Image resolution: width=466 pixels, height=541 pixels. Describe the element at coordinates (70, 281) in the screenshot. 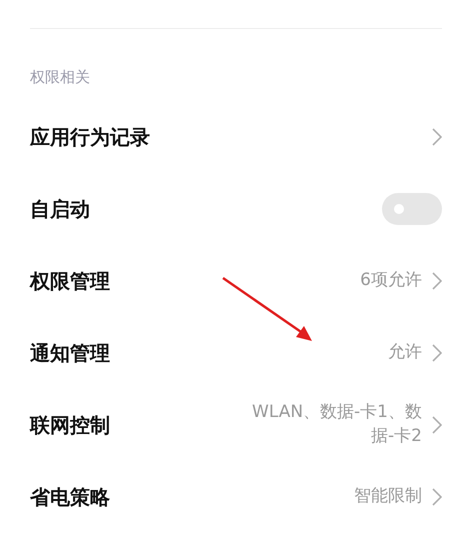

I see `row-label: 权限管理` at that location.